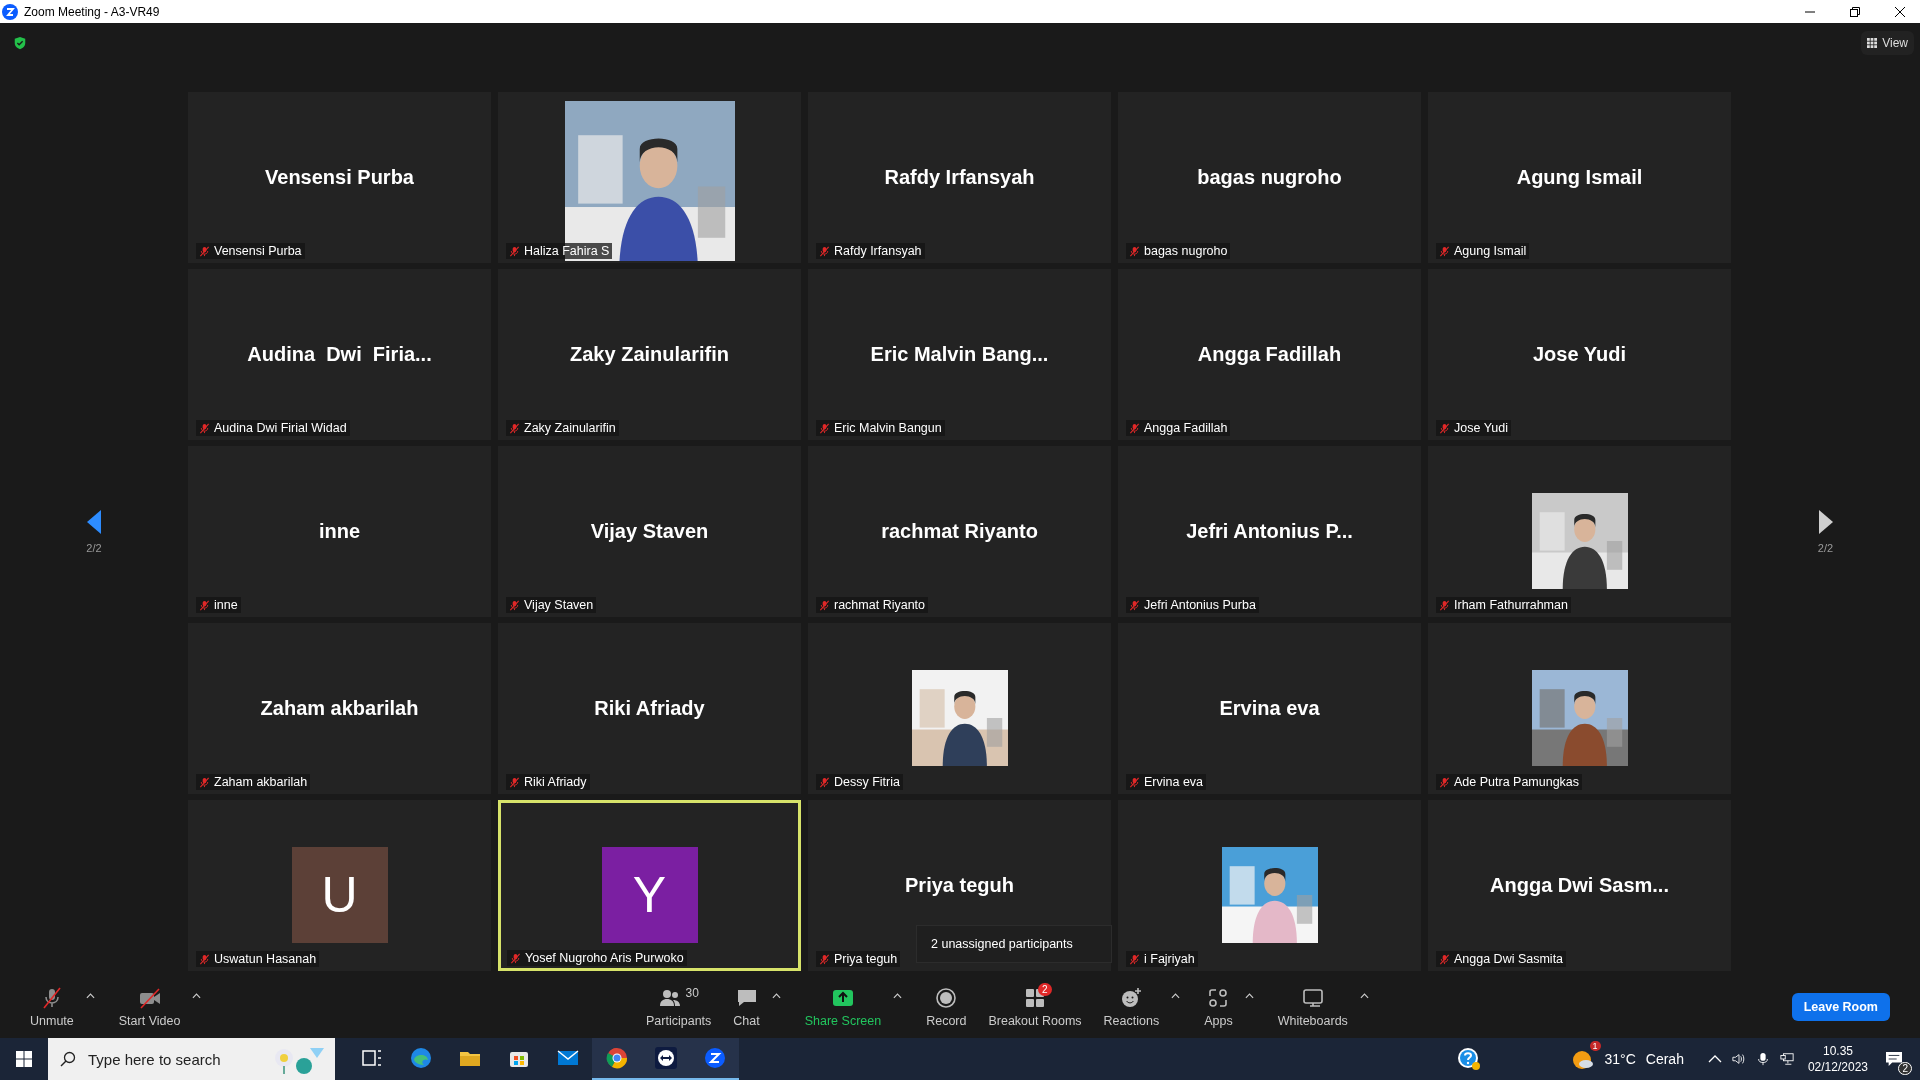 This screenshot has height=1080, width=1920. I want to click on participant-label: Zaky Zainularifin, so click(570, 428).